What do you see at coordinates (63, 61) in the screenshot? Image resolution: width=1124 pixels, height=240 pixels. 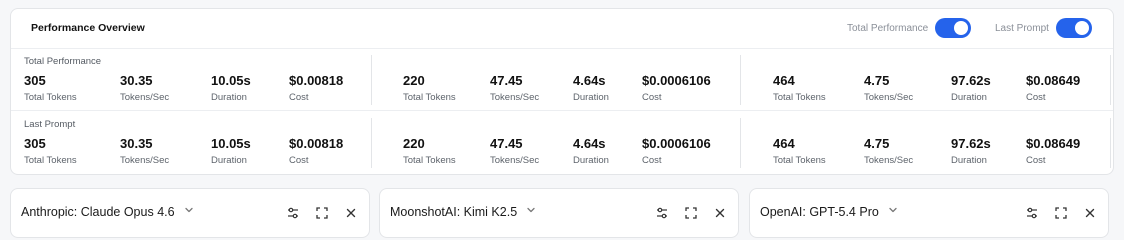 I see `row-label: Total Performance` at bounding box center [63, 61].